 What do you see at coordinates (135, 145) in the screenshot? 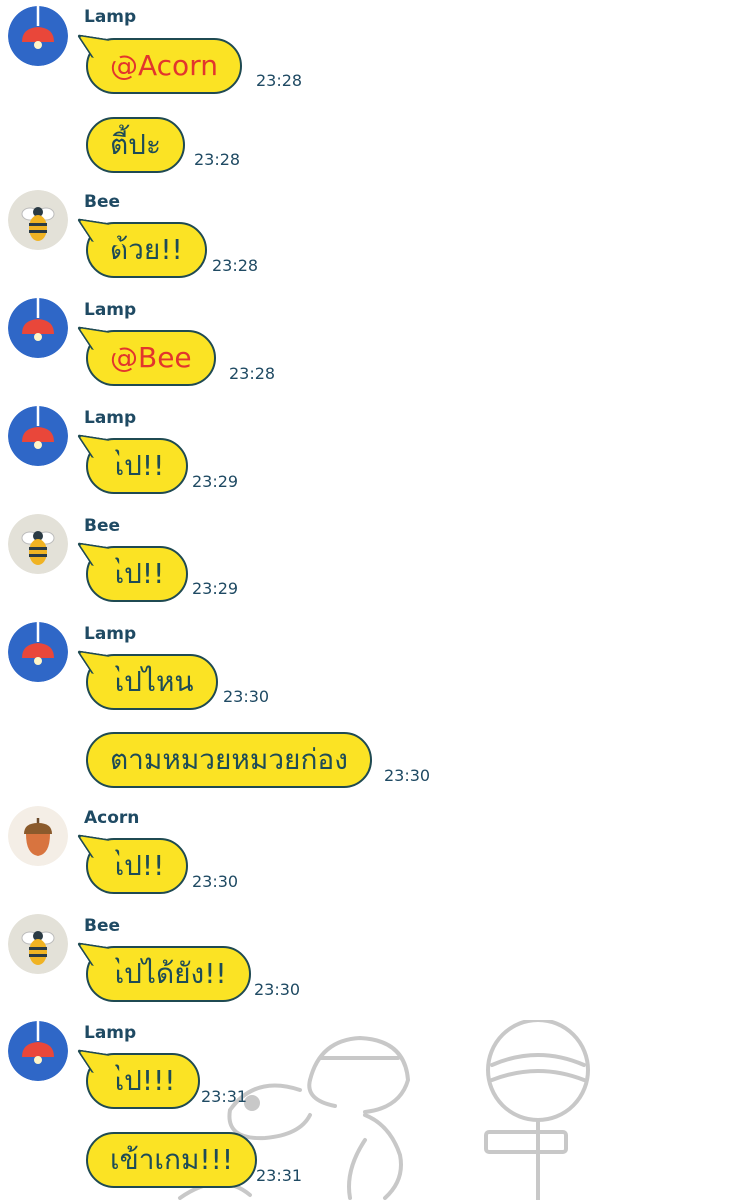
I see `message-bubble: ตี้ปะ` at bounding box center [135, 145].